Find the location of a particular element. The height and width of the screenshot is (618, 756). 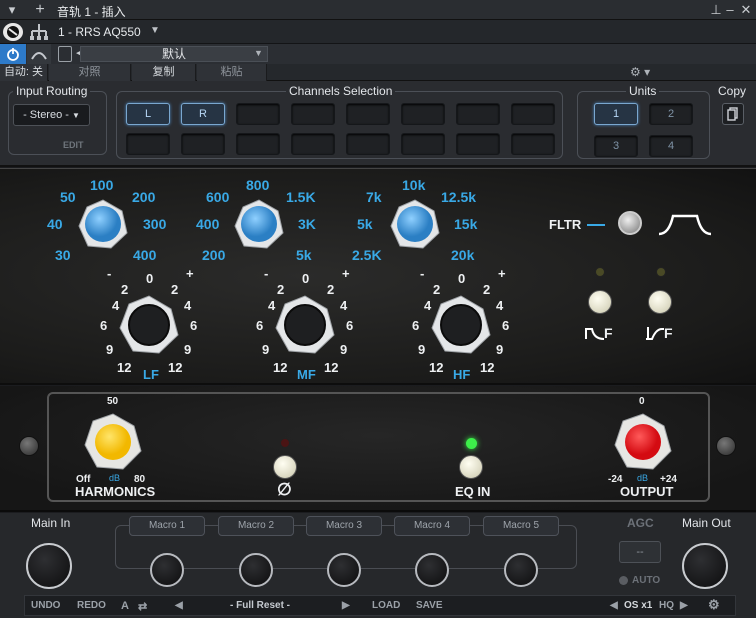

os-prev-icon: ◀ is located at coordinates (614, 605).